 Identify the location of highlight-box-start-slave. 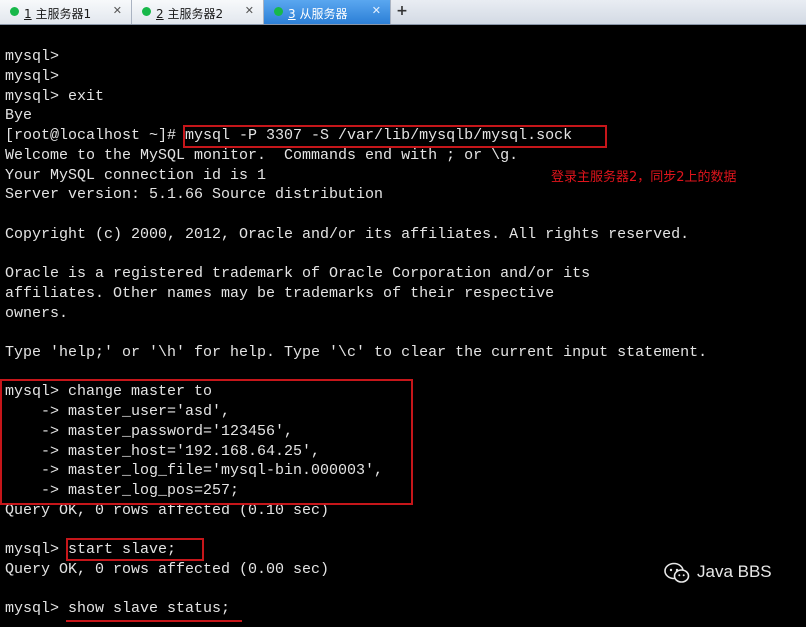
(135, 549).